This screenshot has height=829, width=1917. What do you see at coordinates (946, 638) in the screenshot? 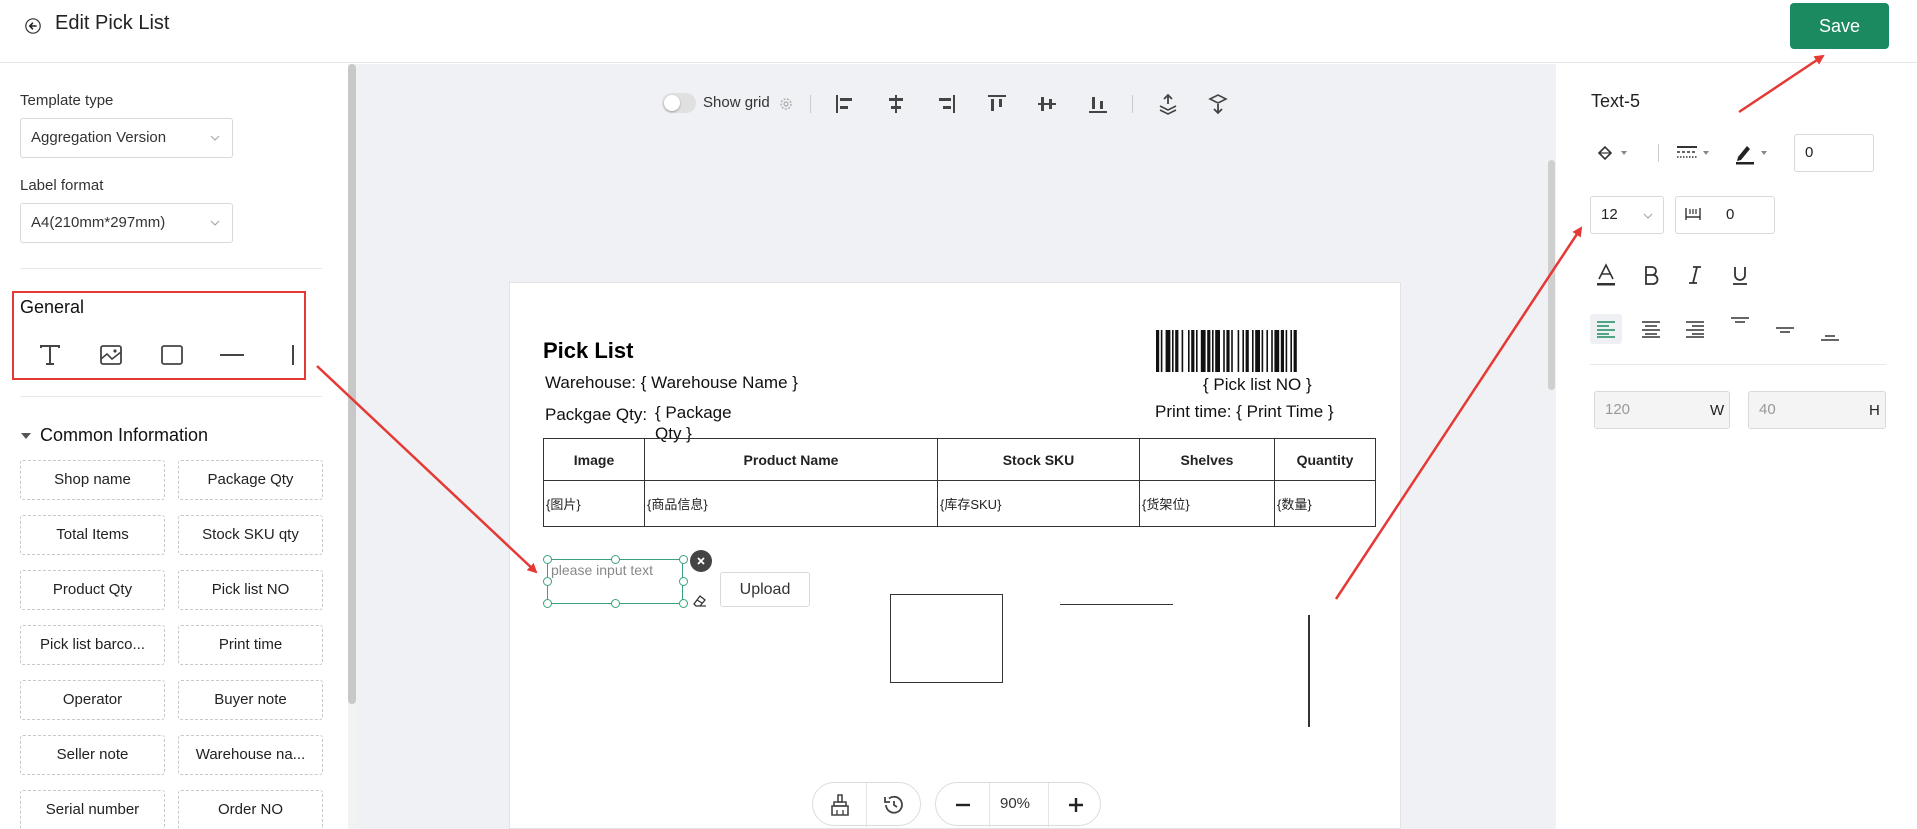
I see `rectangle-element` at bounding box center [946, 638].